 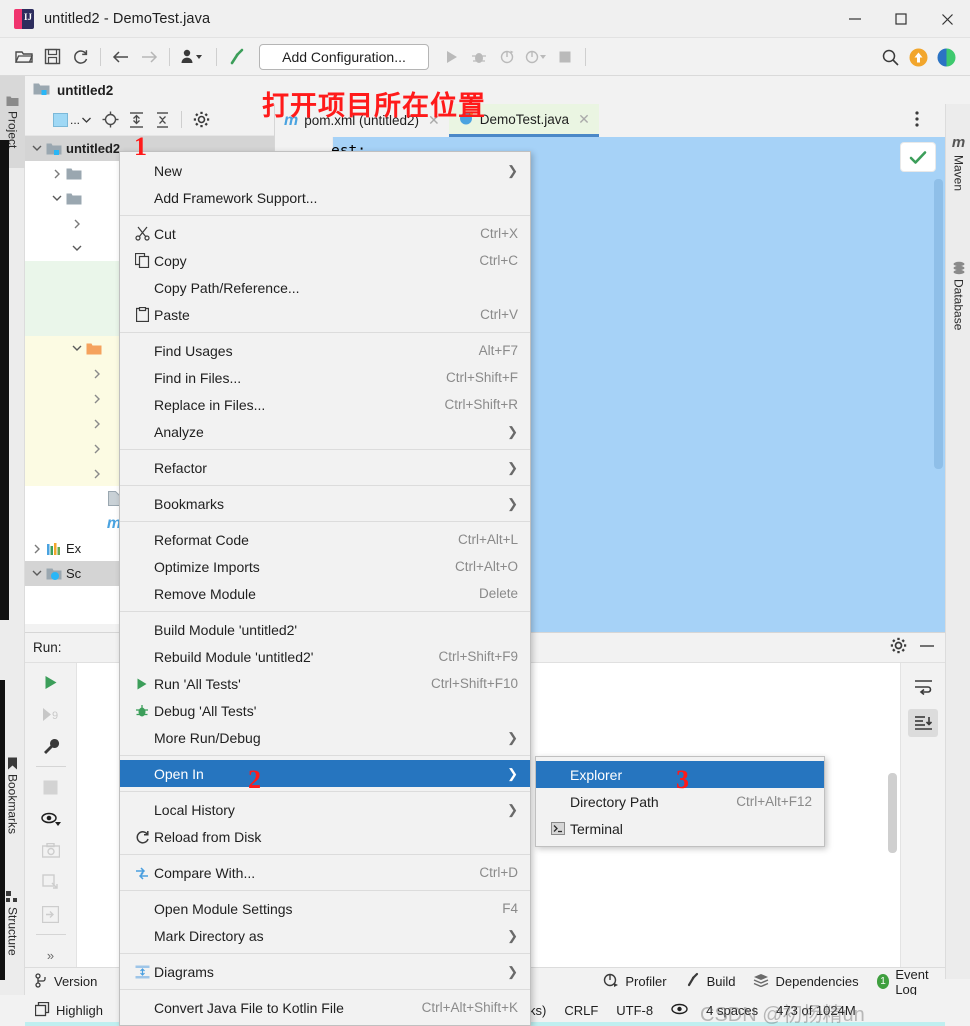 What do you see at coordinates (946, 57) in the screenshot?
I see `ide-icon` at bounding box center [946, 57].